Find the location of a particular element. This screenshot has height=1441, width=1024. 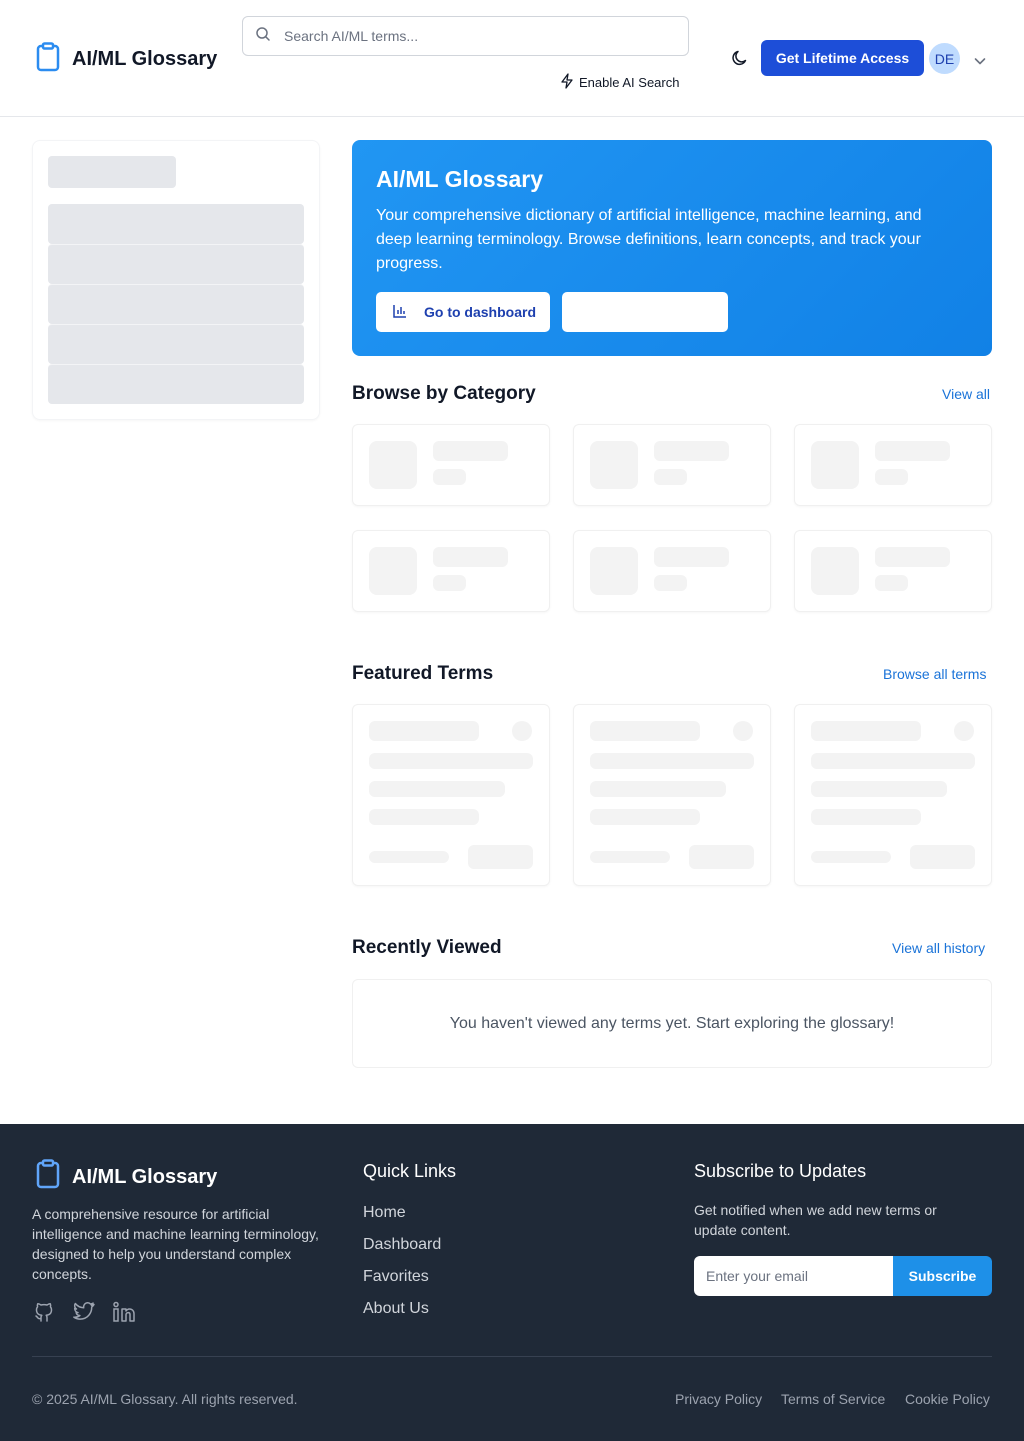

twitter-icon is located at coordinates (84, 1312).